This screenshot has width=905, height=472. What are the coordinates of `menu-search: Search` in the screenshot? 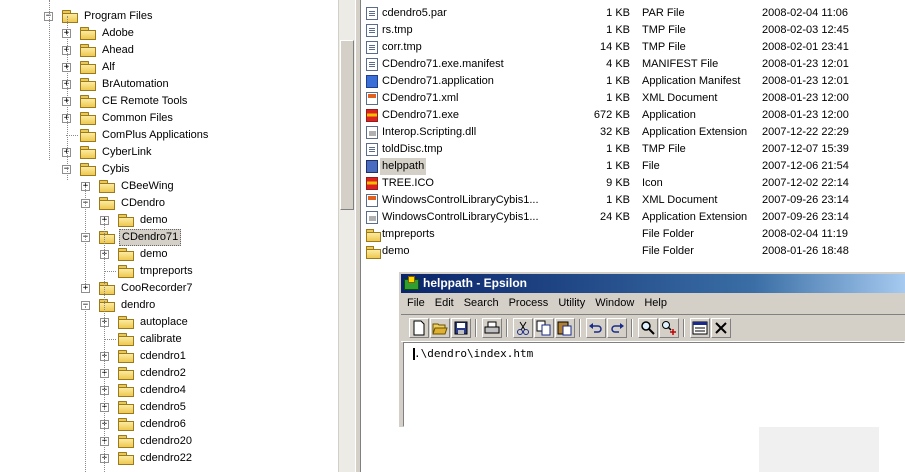 It's located at (481, 303).